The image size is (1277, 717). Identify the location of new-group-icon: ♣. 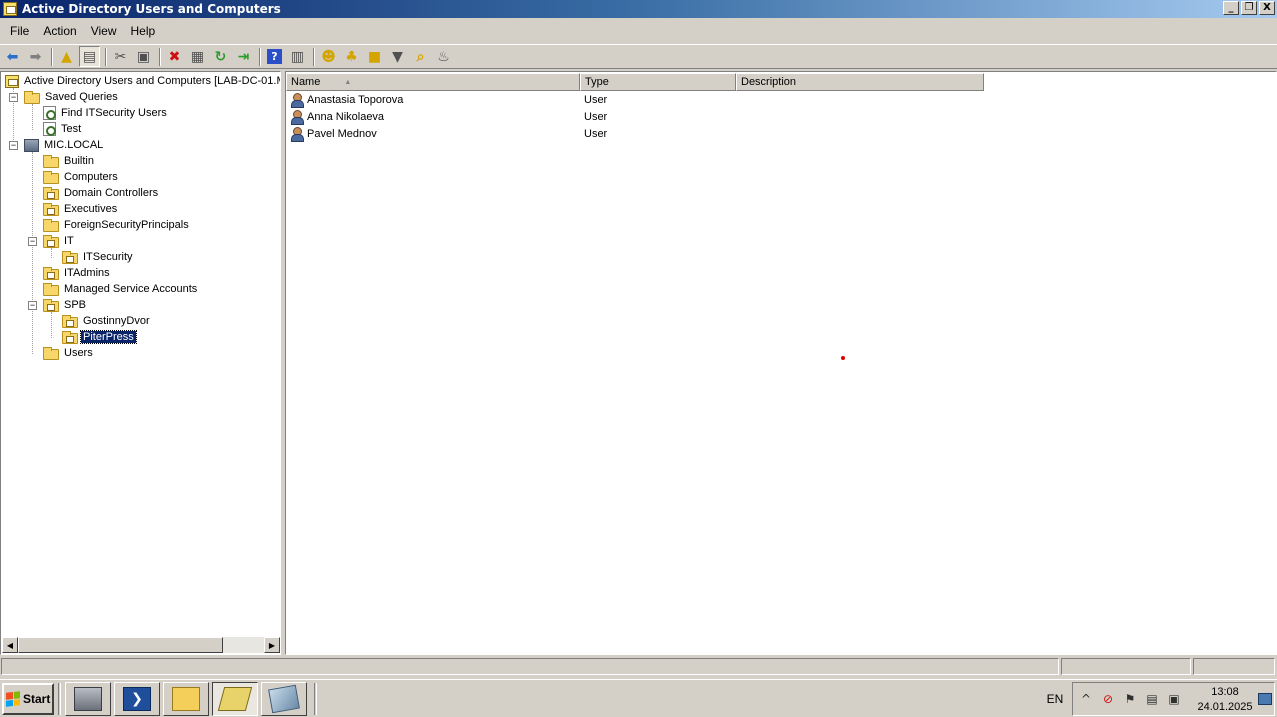
(351, 56).